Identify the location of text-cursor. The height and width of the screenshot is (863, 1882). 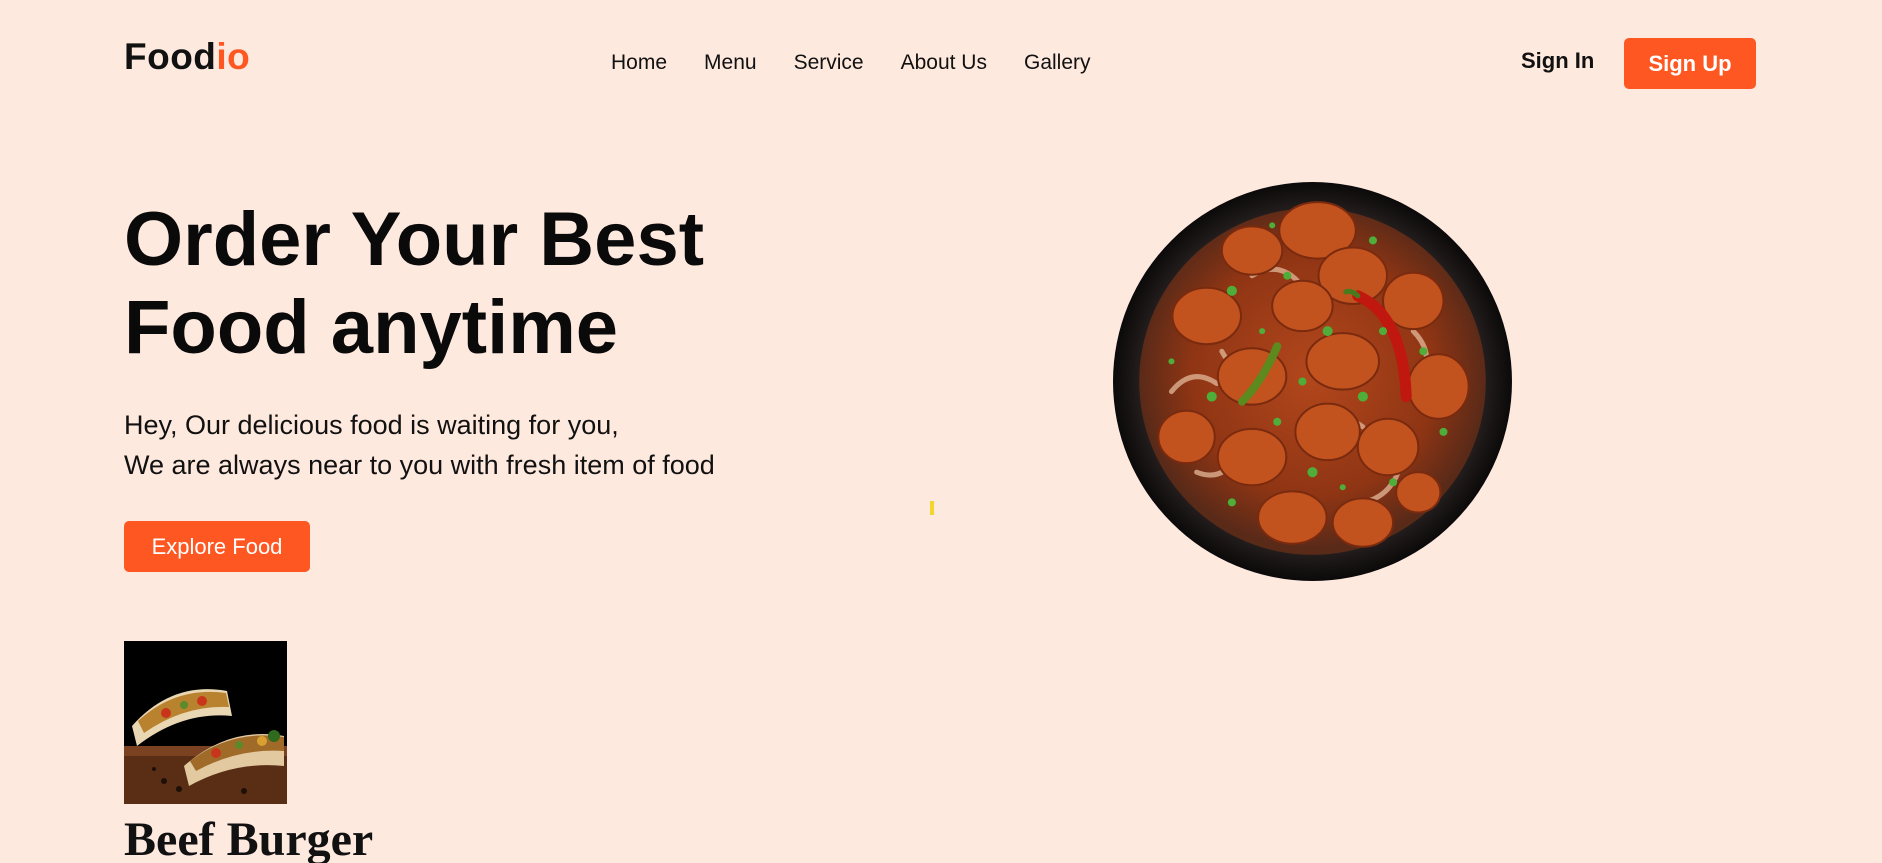
(932, 508).